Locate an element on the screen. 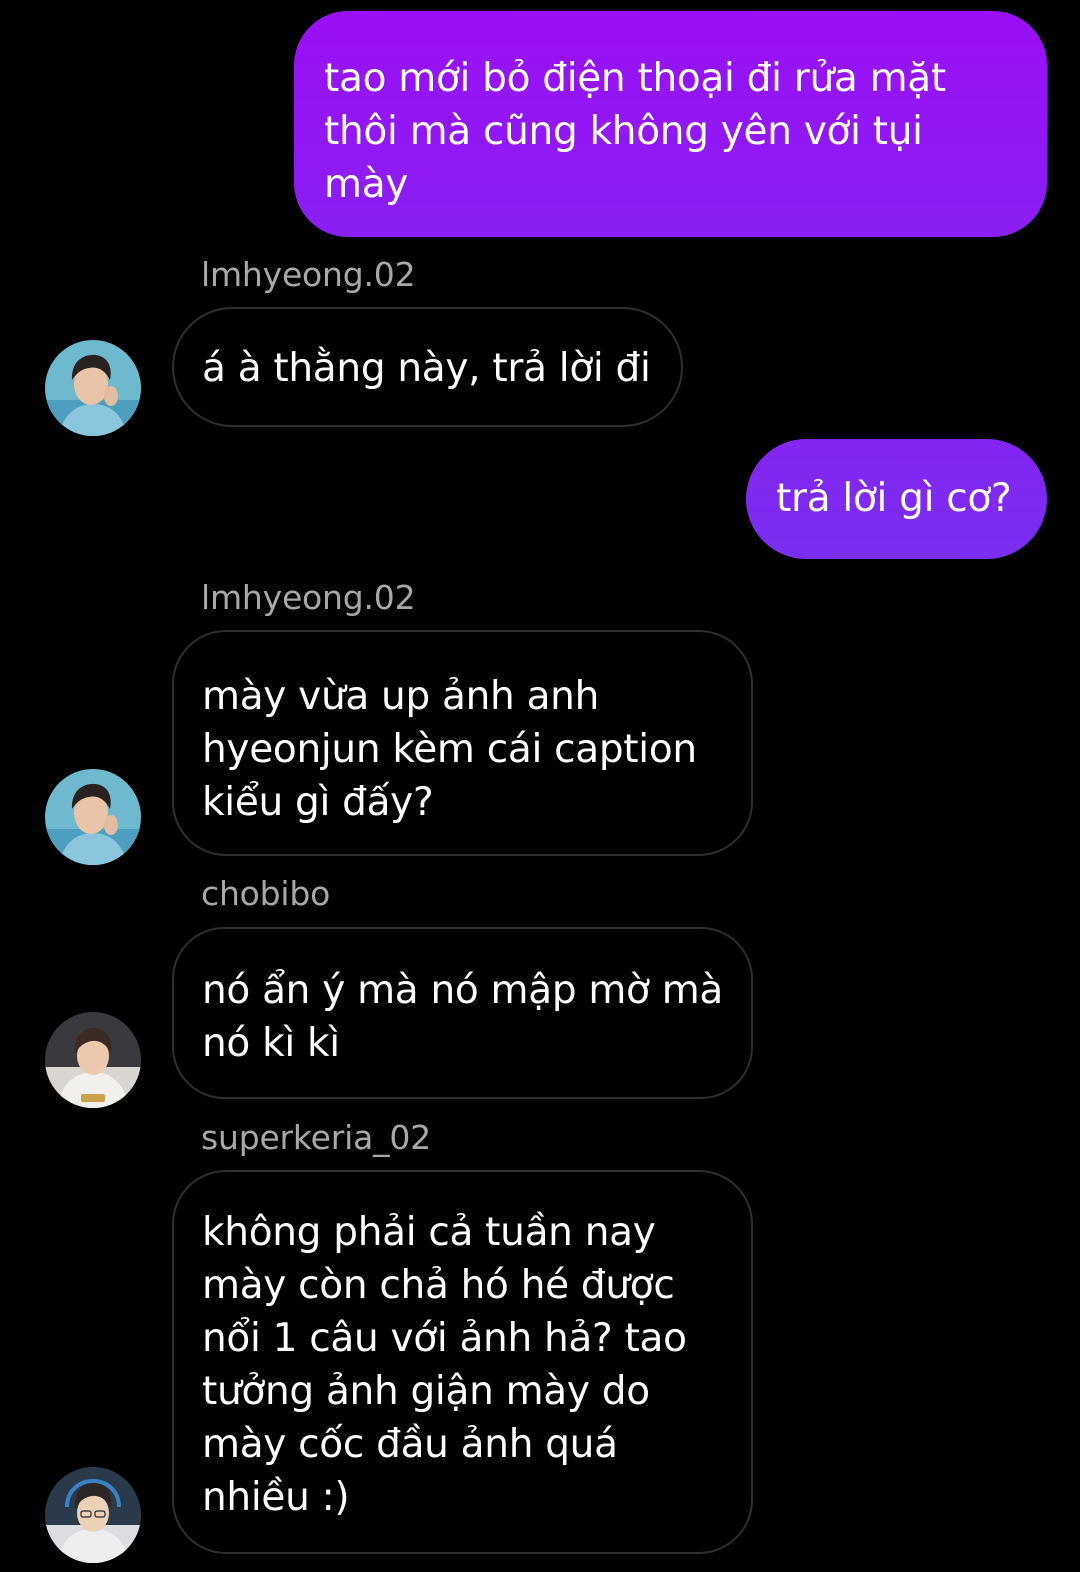 The width and height of the screenshot is (1080, 1572). received-message-text: á à thằng này, trả lời đi is located at coordinates (426, 368).